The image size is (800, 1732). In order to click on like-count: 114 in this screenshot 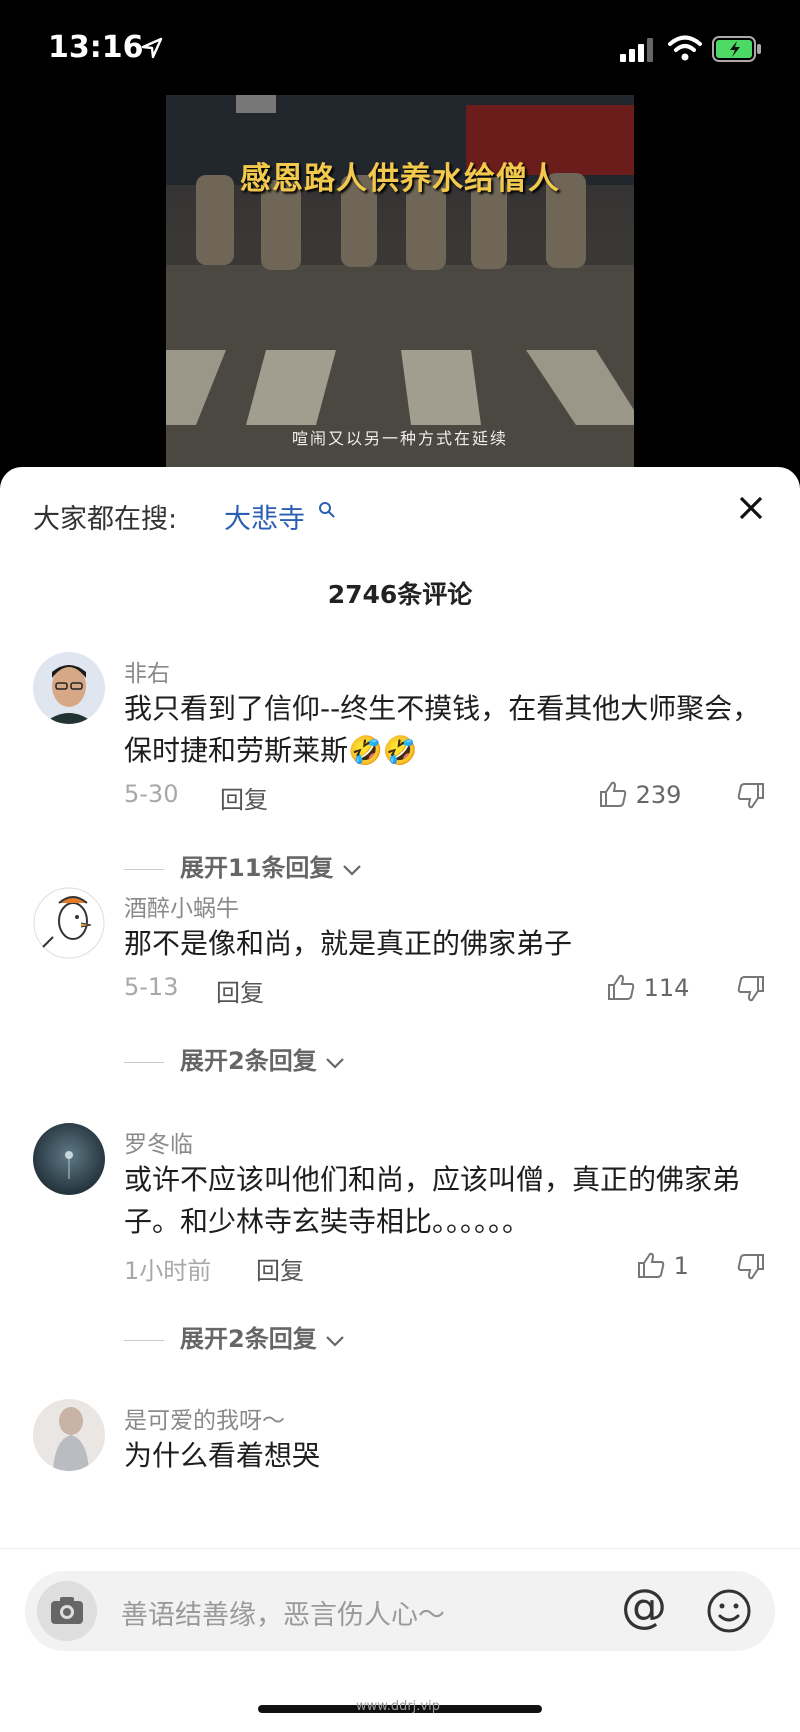, I will do `click(666, 988)`.